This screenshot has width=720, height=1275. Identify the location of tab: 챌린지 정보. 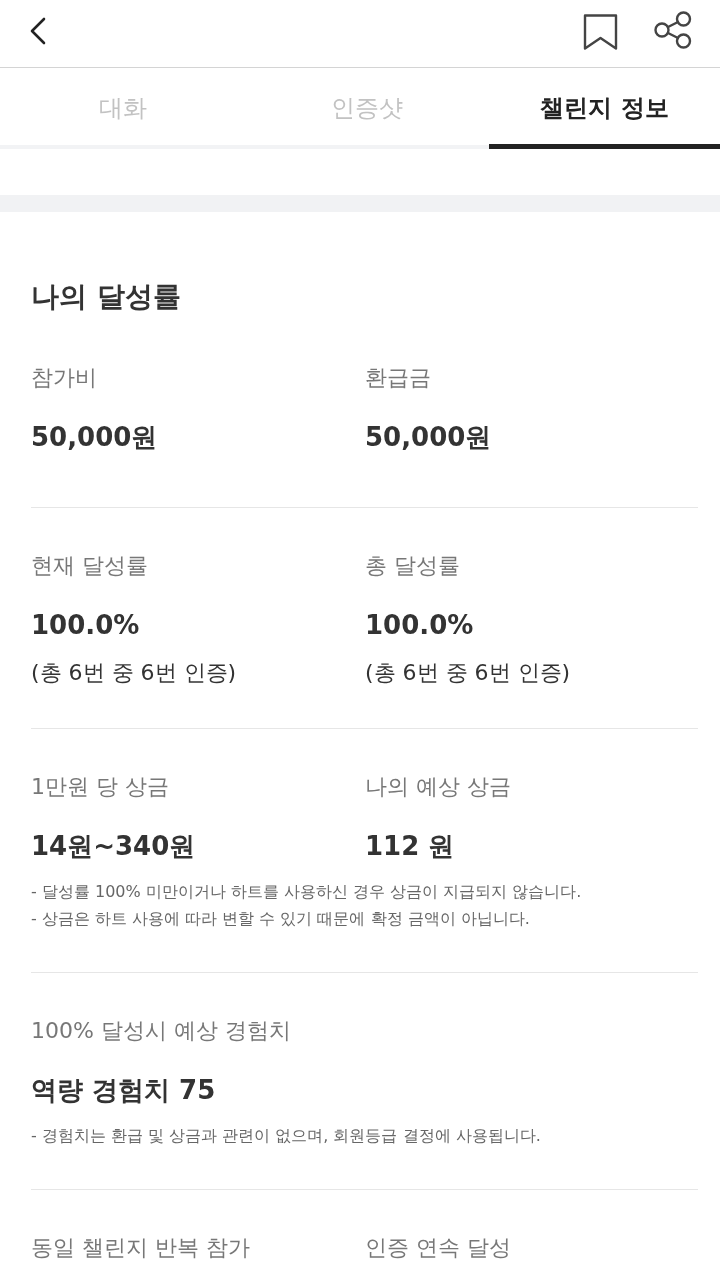
(604, 108).